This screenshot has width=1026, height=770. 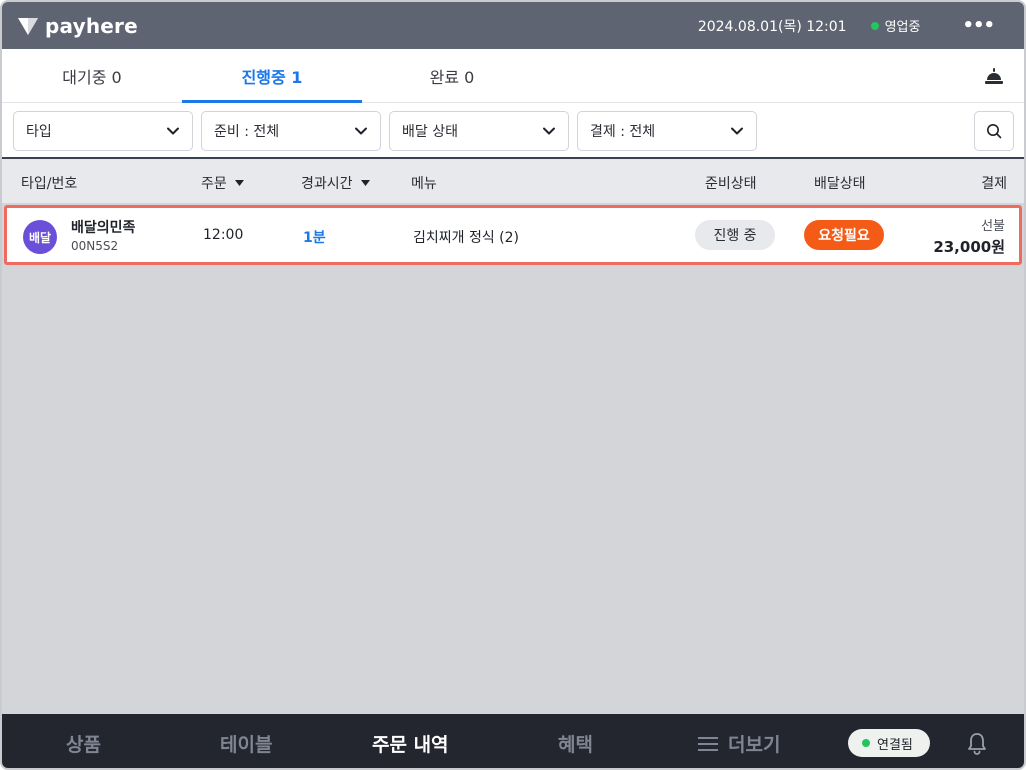 What do you see at coordinates (246, 743) in the screenshot?
I see `nav-tables: 테이블` at bounding box center [246, 743].